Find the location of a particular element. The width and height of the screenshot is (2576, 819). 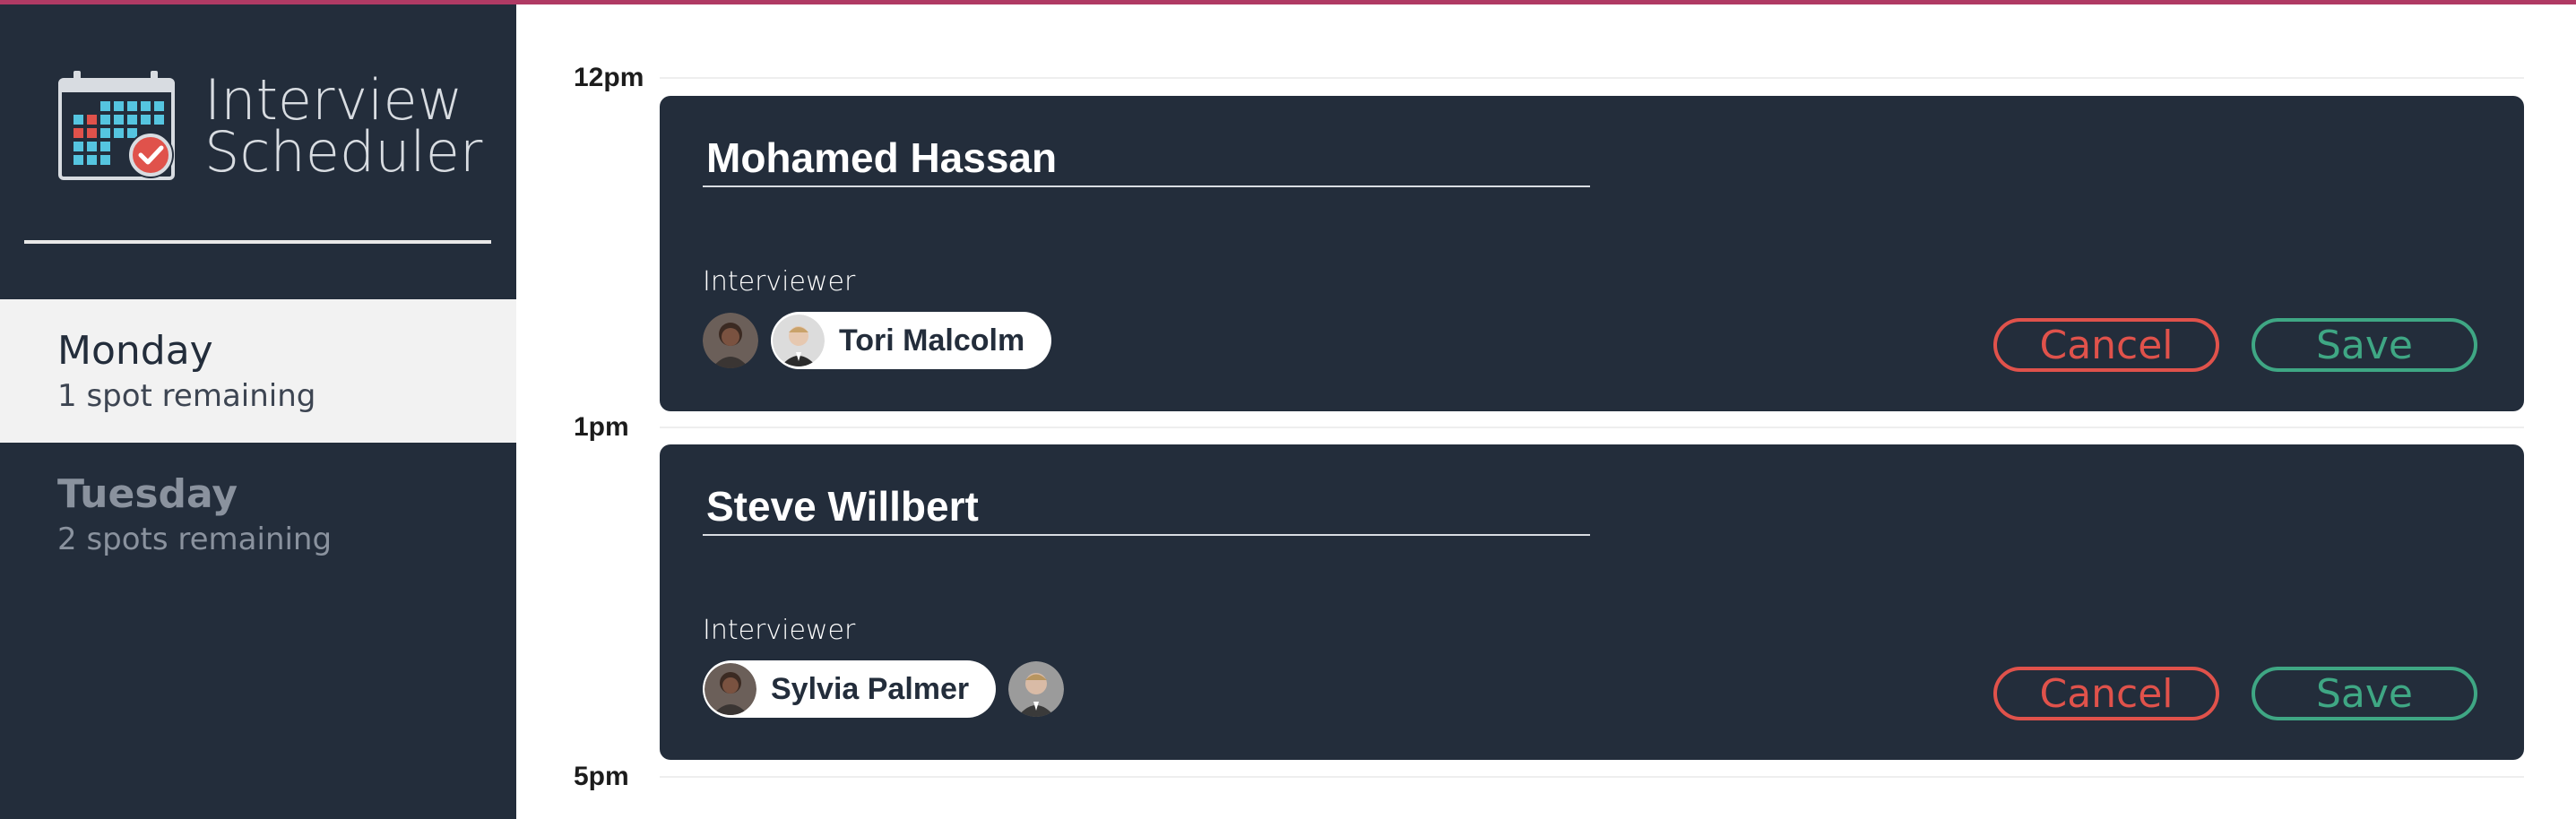

day-name: Monday is located at coordinates (135, 351).